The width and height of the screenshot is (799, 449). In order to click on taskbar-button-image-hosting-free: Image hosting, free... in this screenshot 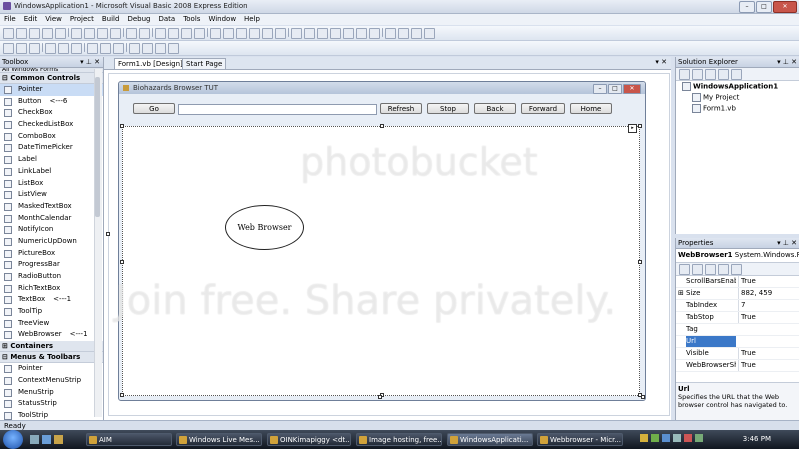, I will do `click(399, 439)`.